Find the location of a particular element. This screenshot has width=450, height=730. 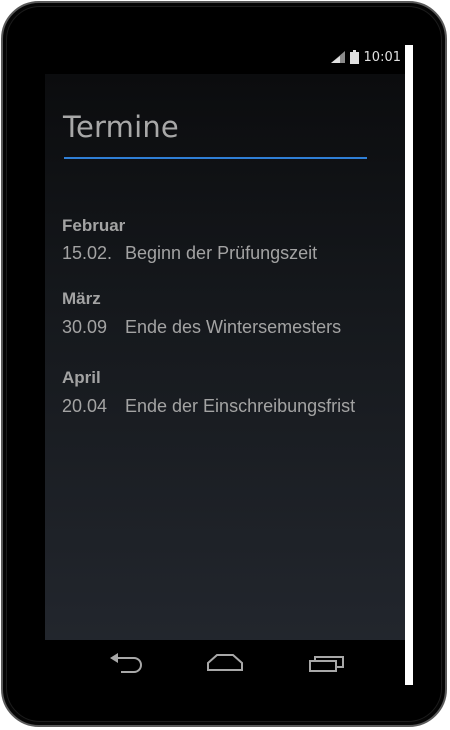

battery-icon is located at coordinates (354, 57).